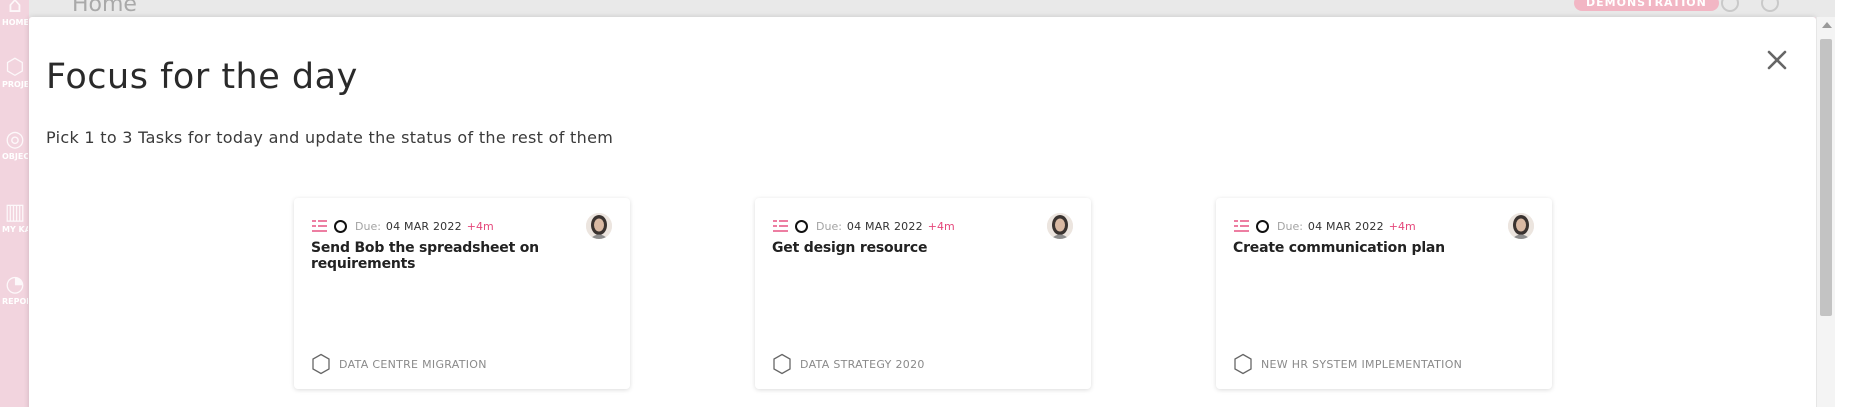 Image resolution: width=1850 pixels, height=407 pixels. I want to click on scroll-thumb, so click(1826, 177).